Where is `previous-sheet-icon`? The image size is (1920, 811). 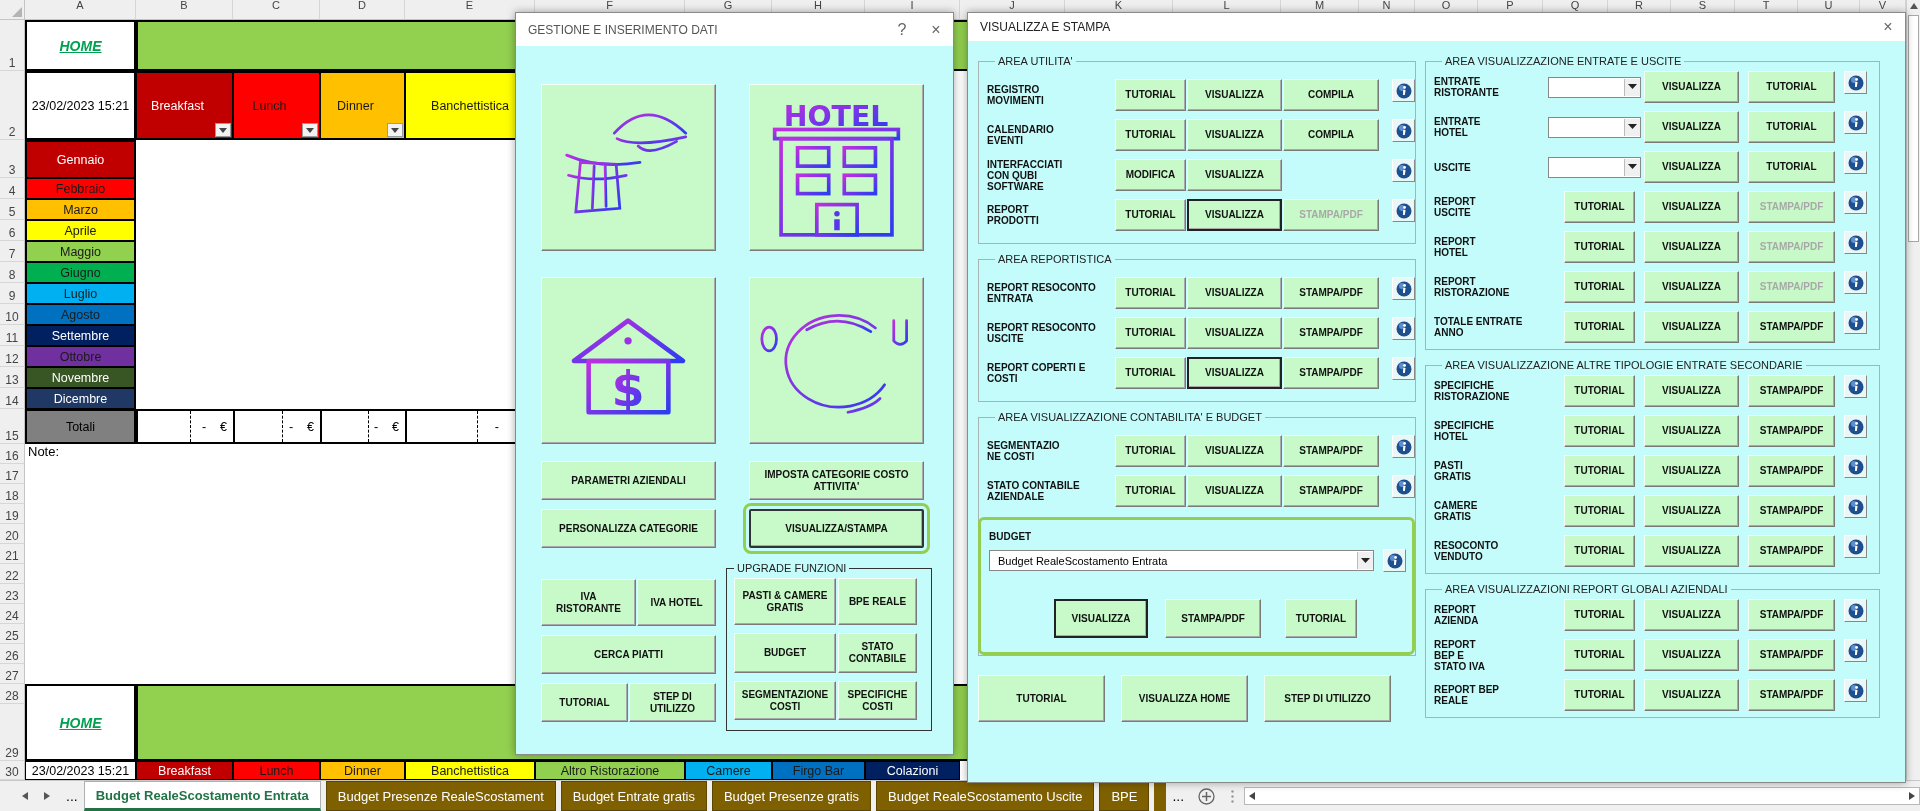 previous-sheet-icon is located at coordinates (25, 796).